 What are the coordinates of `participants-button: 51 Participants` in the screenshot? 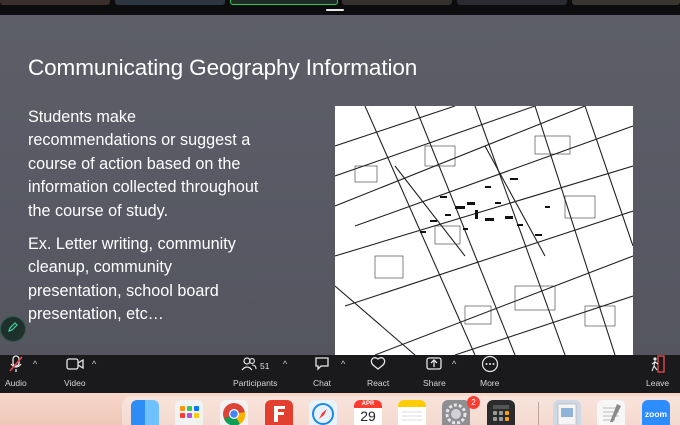 It's located at (255, 372).